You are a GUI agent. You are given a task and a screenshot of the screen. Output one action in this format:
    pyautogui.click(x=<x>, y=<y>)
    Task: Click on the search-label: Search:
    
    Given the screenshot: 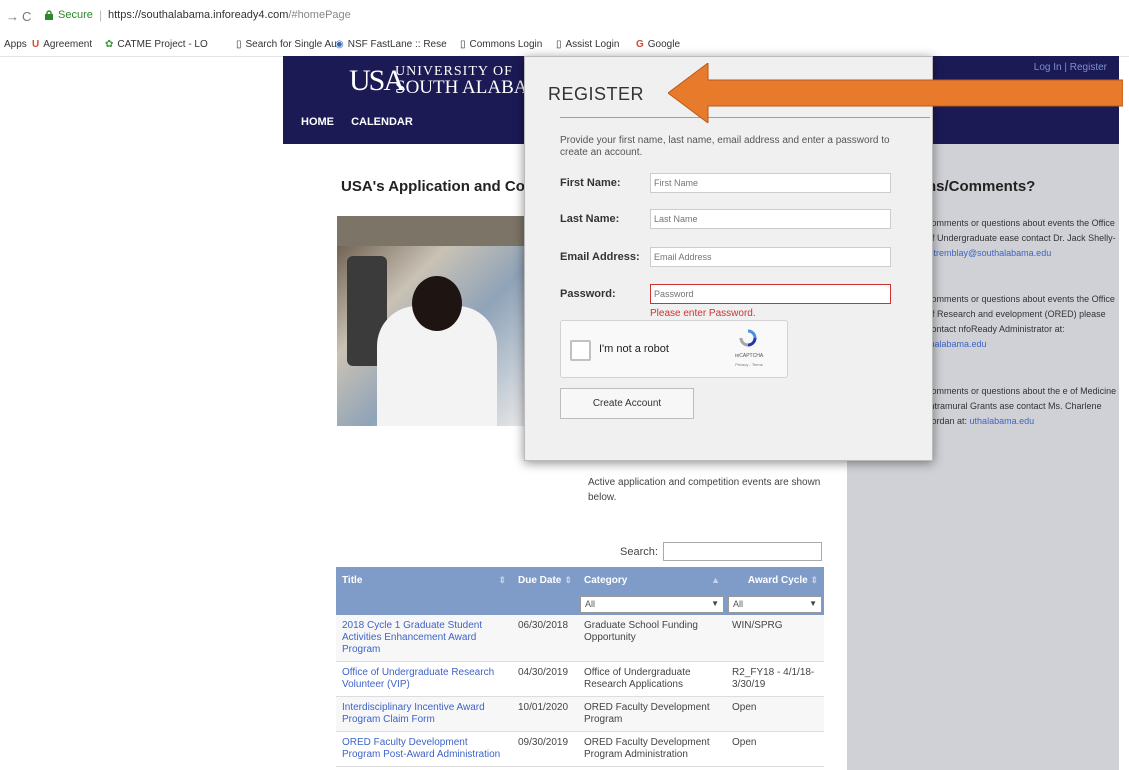 What is the action you would take?
    pyautogui.click(x=639, y=552)
    